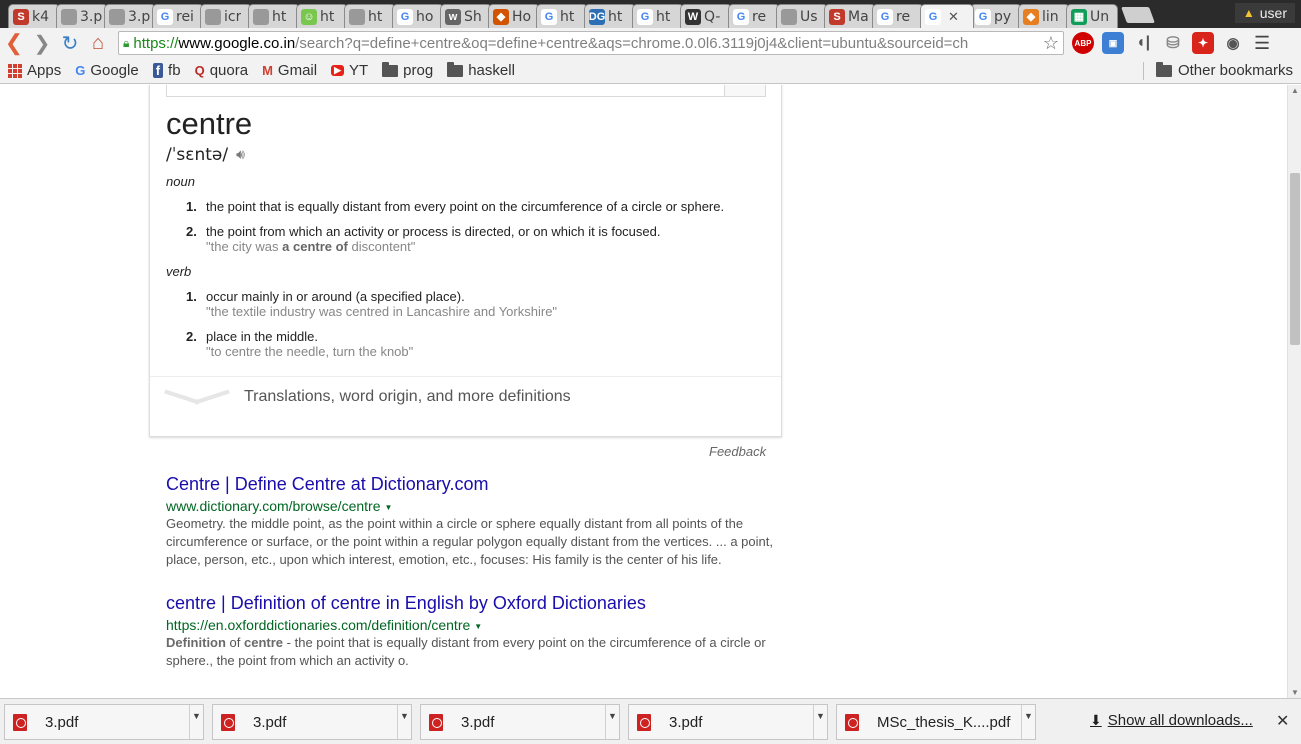 Image resolution: width=1301 pixels, height=744 pixels. What do you see at coordinates (1044, 16) in the screenshot?
I see `browser-tab: ◆ lin` at bounding box center [1044, 16].